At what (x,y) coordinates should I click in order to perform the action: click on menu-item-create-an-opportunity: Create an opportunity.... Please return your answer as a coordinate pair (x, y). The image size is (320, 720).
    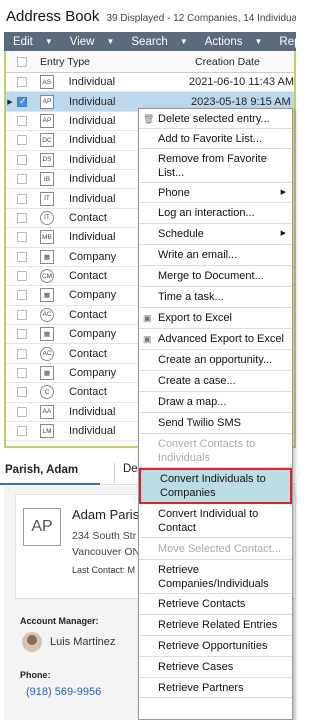
    Looking at the image, I should click on (215, 360).